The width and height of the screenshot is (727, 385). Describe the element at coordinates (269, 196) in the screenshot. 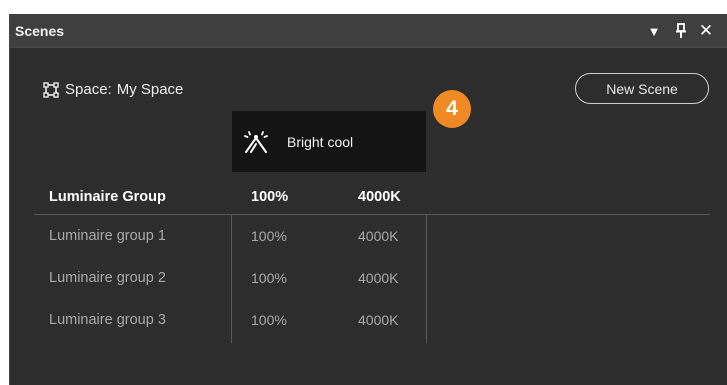

I see `column-header-intensity: 100%` at that location.